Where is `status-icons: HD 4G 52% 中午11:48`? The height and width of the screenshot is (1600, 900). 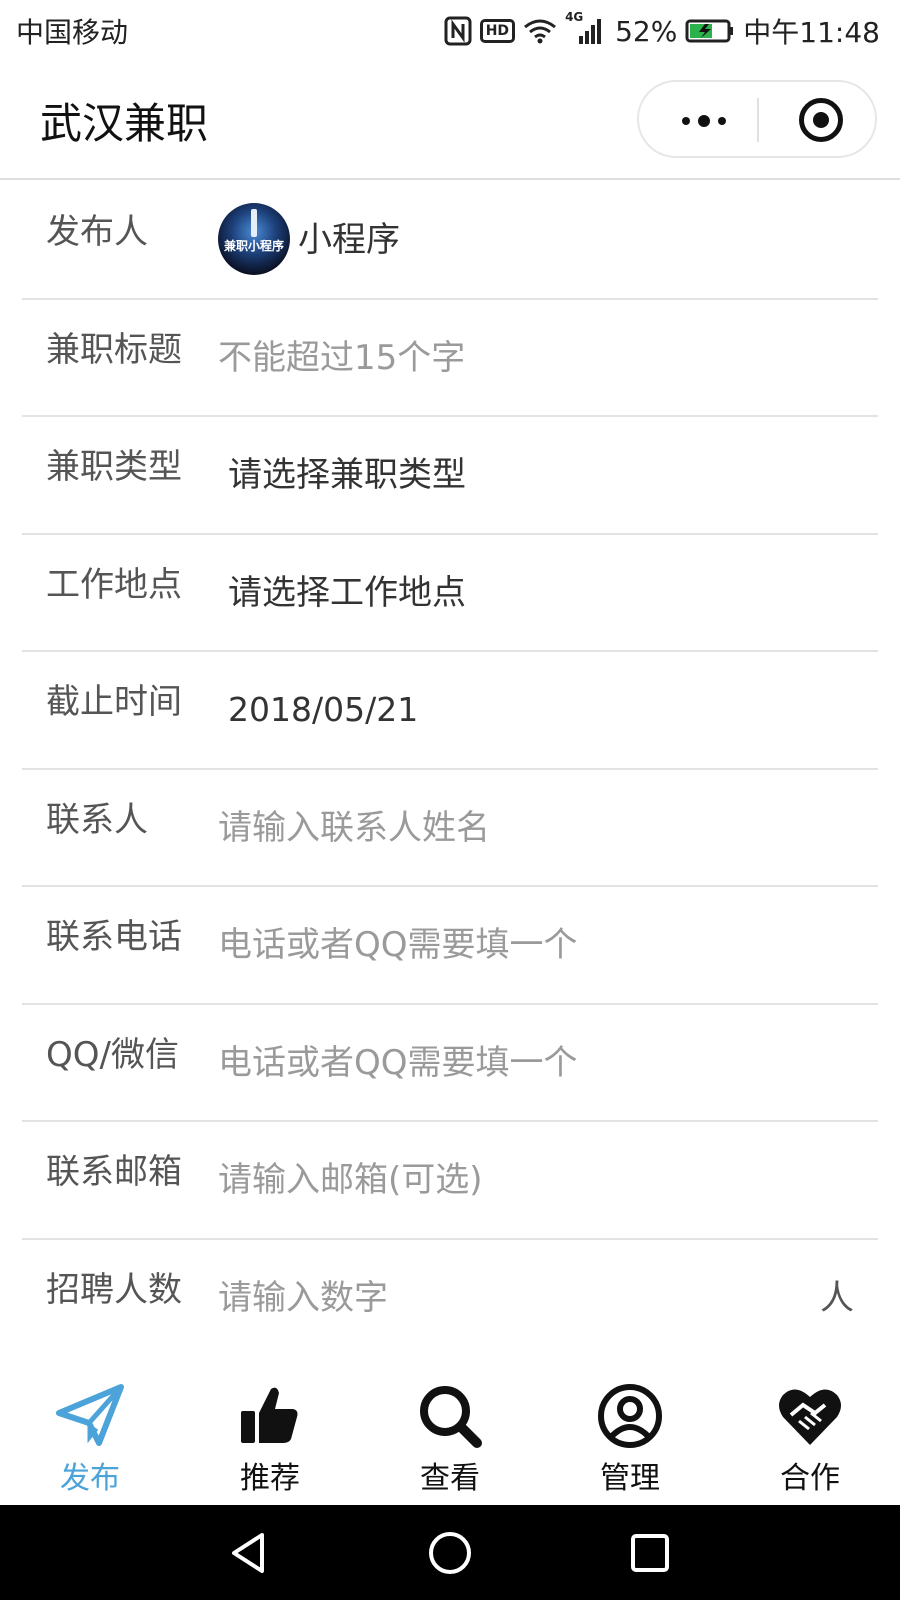
status-icons: HD 4G 52% 中午11:48 is located at coordinates (662, 30).